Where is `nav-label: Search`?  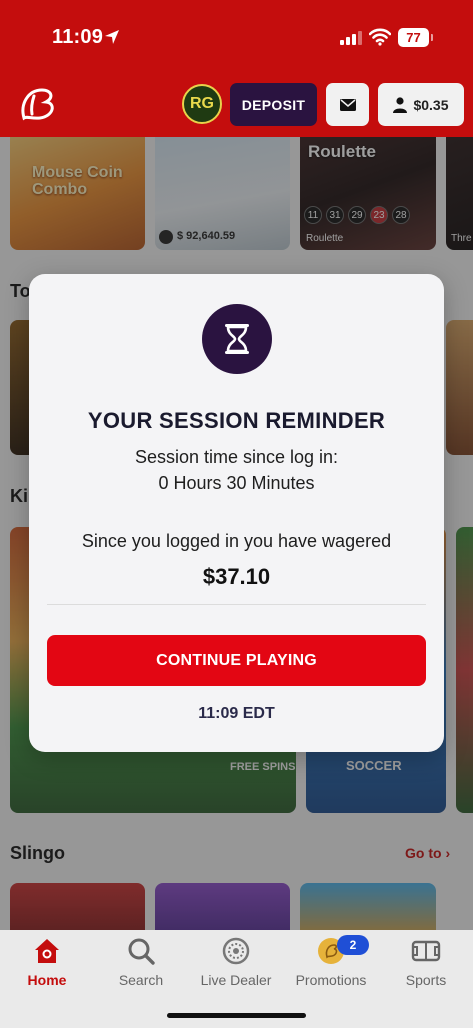
nav-label: Search is located at coordinates (141, 980).